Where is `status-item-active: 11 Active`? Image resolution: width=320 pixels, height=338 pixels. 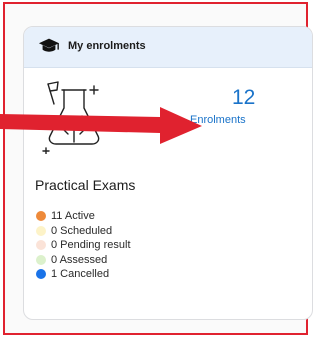
status-item-active: 11 Active is located at coordinates (83, 216).